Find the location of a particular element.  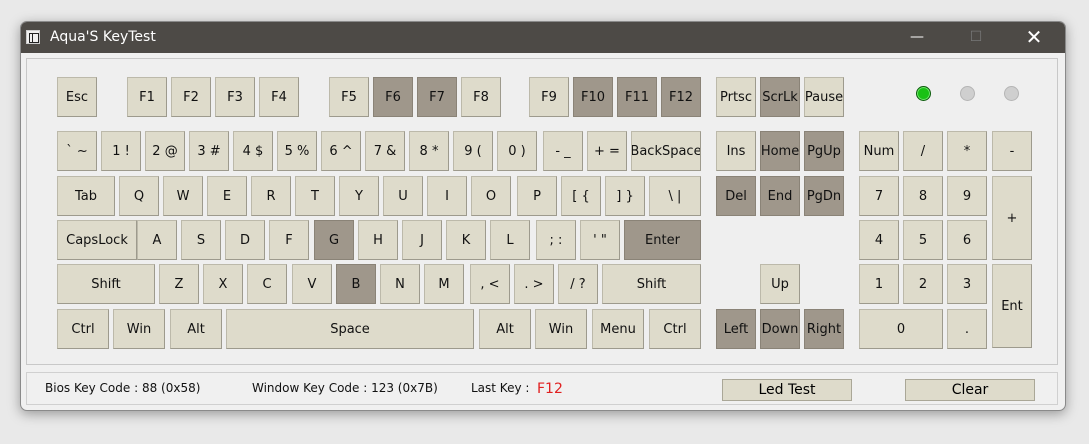

key-kp-3: 3 is located at coordinates (967, 284).